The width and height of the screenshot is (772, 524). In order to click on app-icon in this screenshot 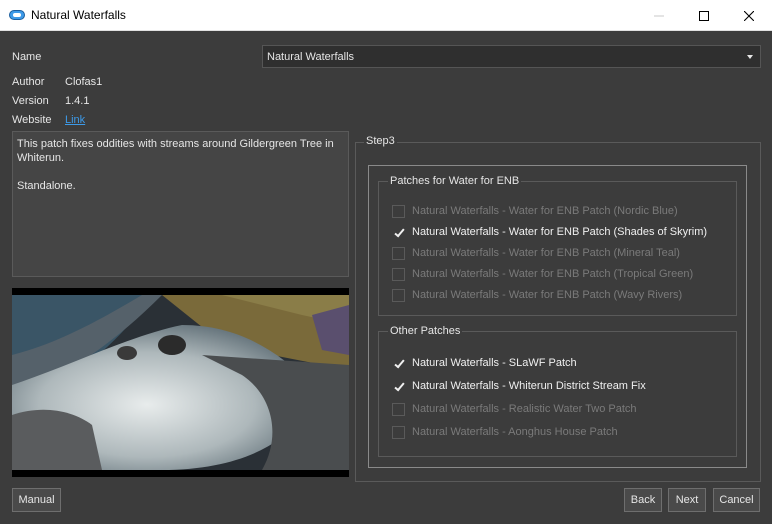, I will do `click(17, 15)`.